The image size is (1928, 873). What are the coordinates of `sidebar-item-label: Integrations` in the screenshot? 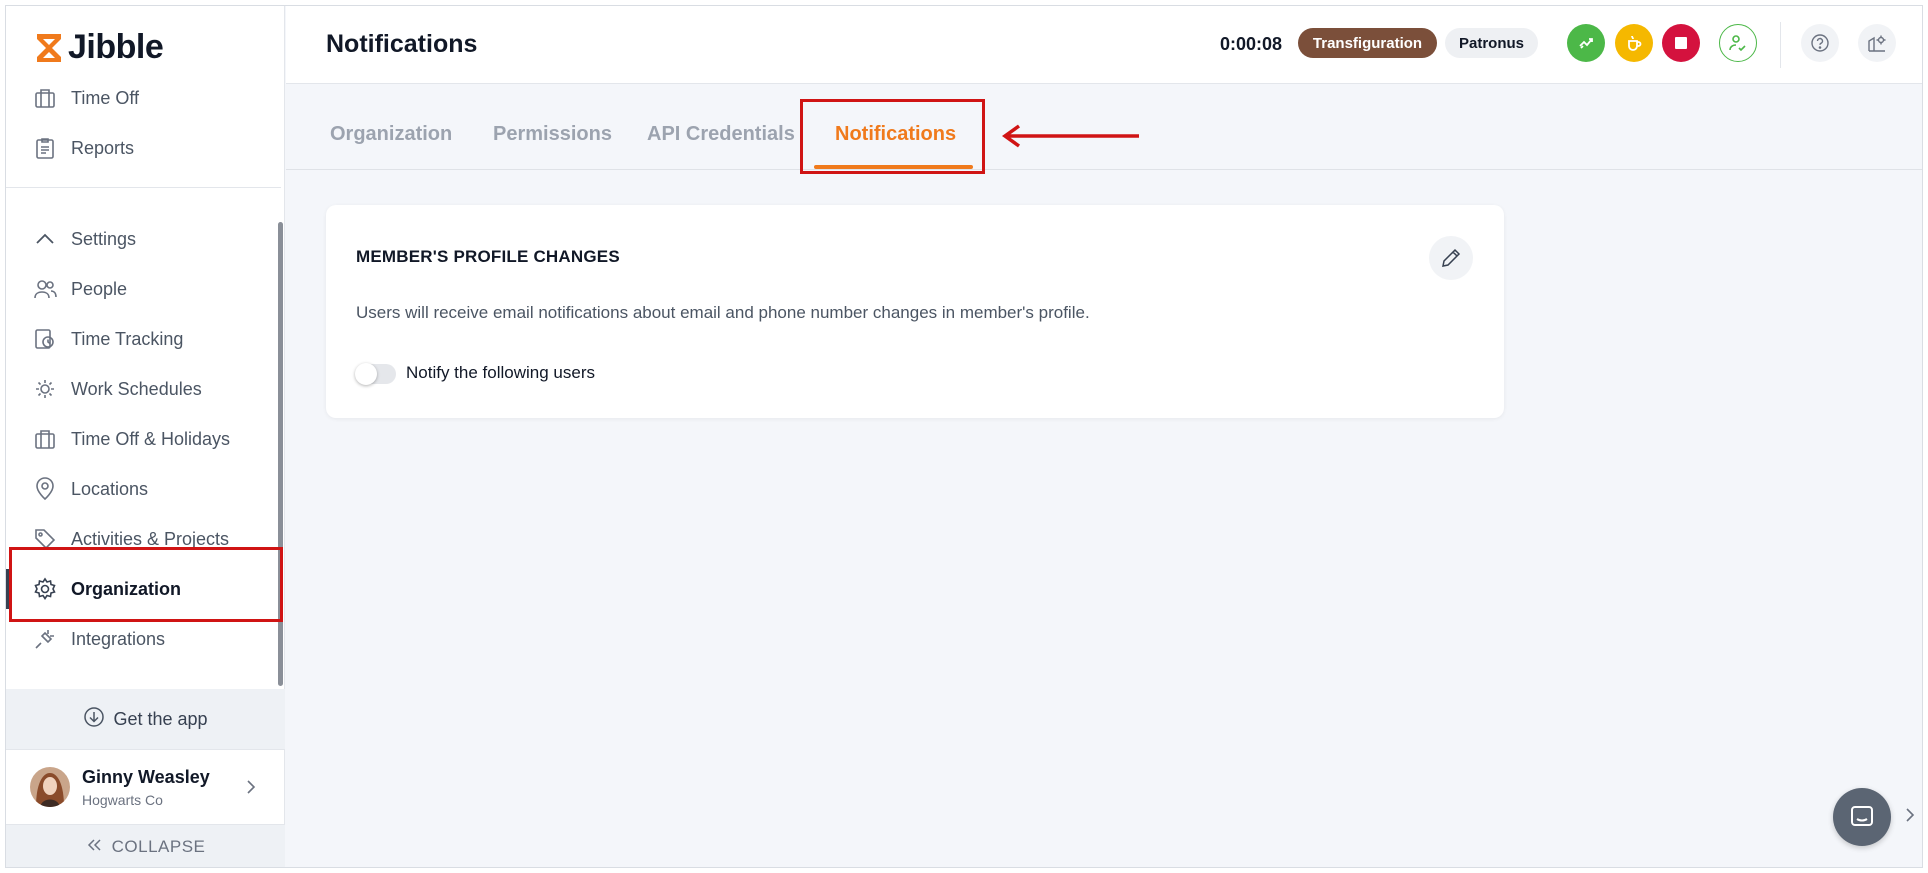 It's located at (118, 638).